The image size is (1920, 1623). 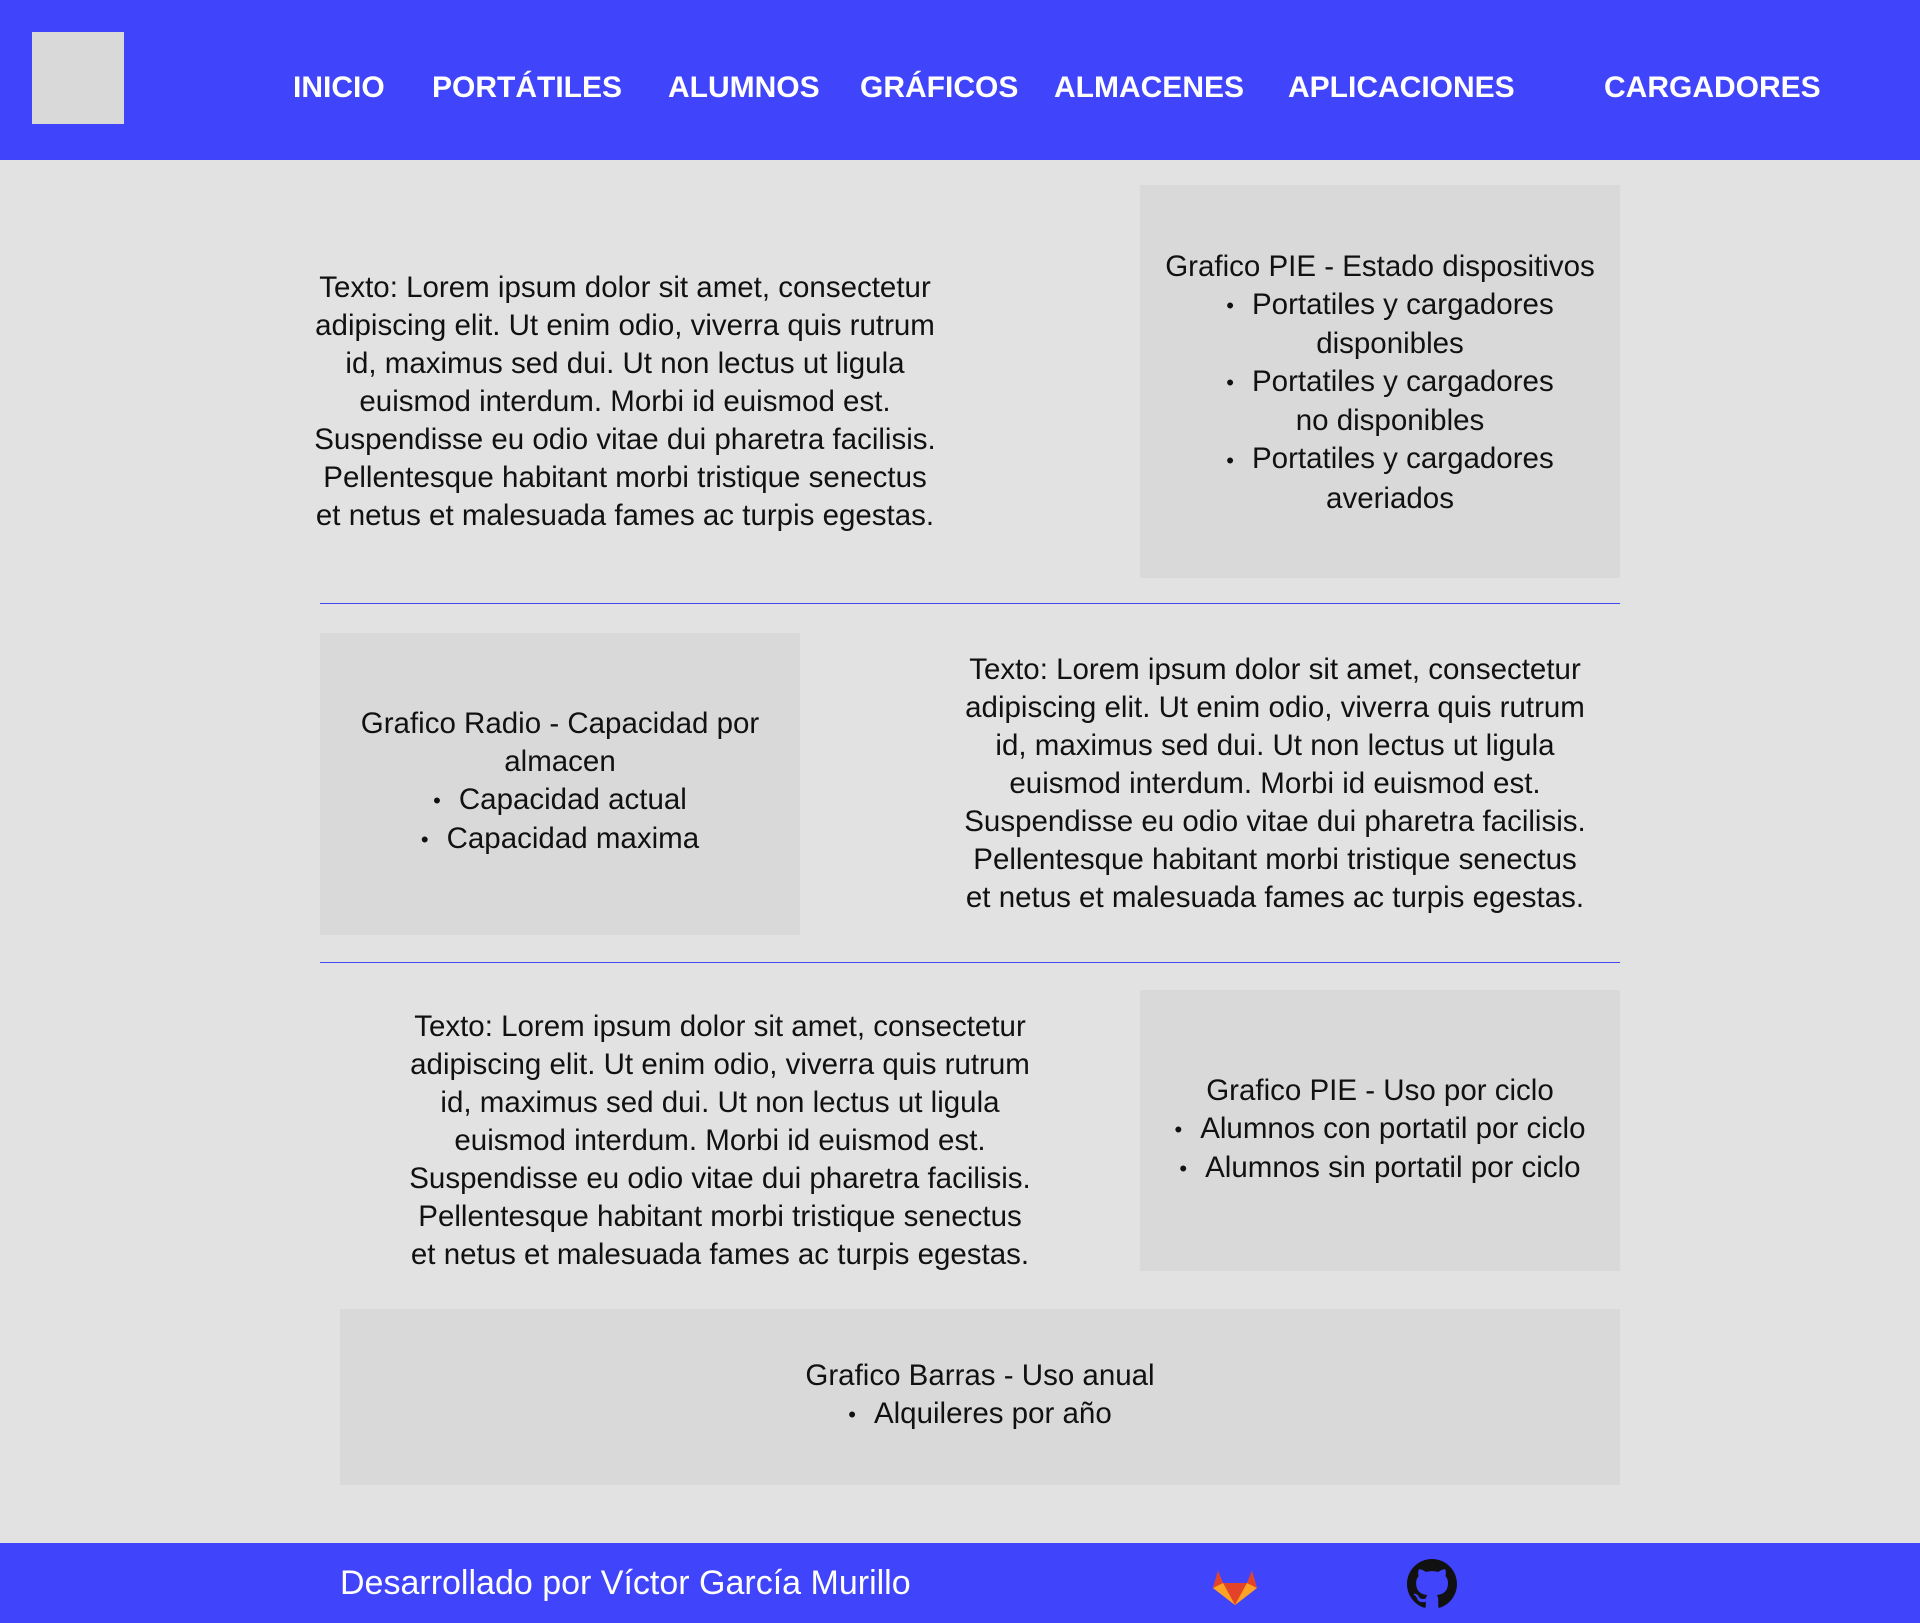 I want to click on bullet-item: Alumnos con portatil por ciclo, so click(x=1380, y=1129).